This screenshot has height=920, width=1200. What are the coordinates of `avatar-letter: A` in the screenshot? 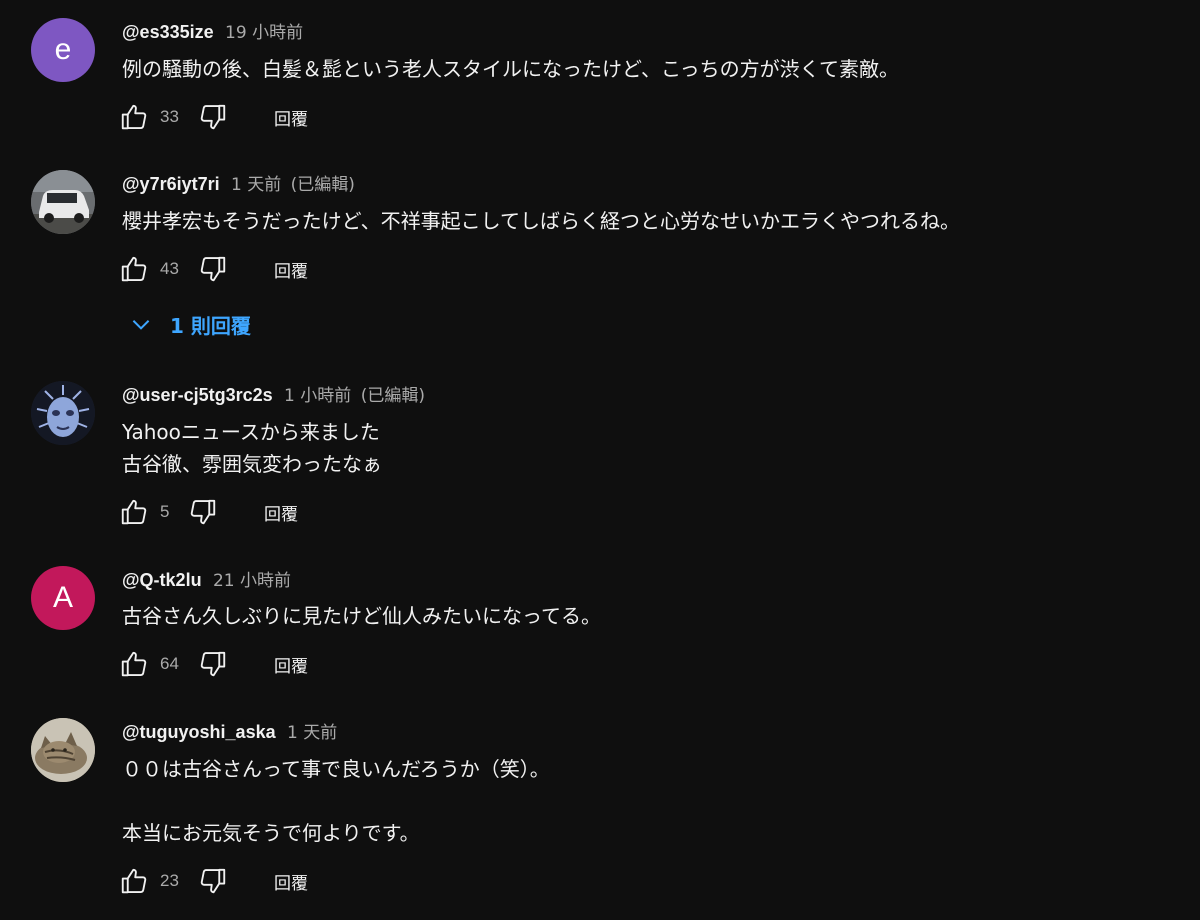 It's located at (62, 597).